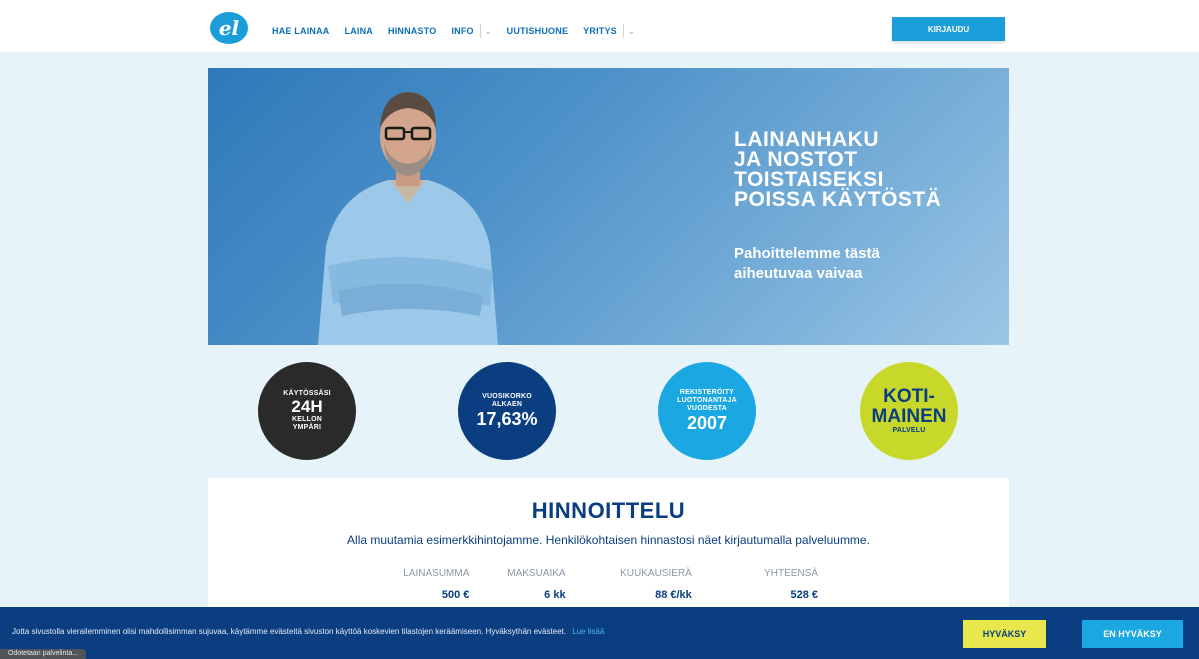  I want to click on decline-cookies-button: EN HYVÄKSY, so click(1132, 634).